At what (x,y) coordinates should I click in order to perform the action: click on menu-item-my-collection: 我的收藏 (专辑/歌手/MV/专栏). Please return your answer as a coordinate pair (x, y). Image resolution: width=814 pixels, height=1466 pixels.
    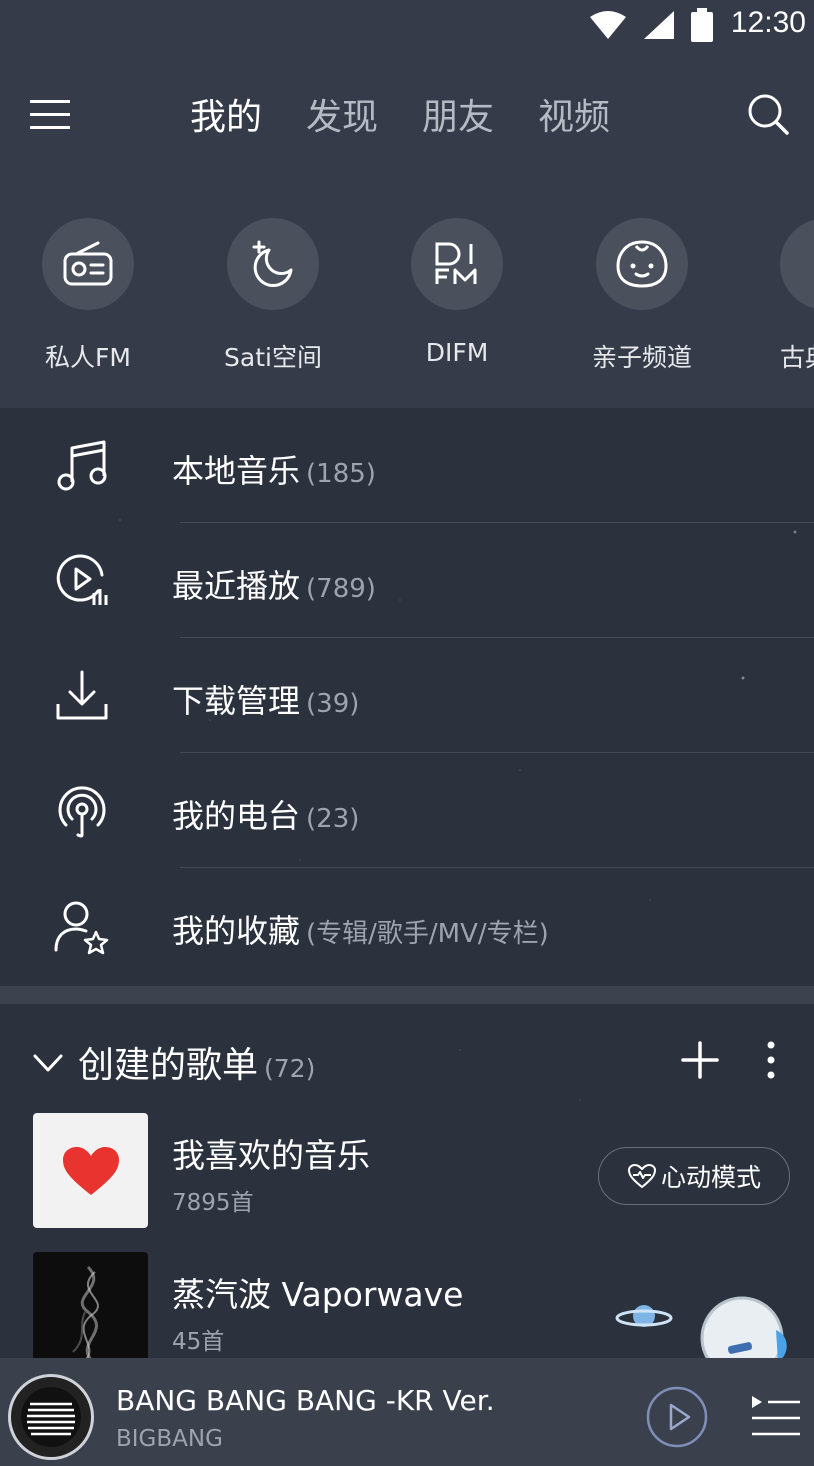
    Looking at the image, I should click on (407, 925).